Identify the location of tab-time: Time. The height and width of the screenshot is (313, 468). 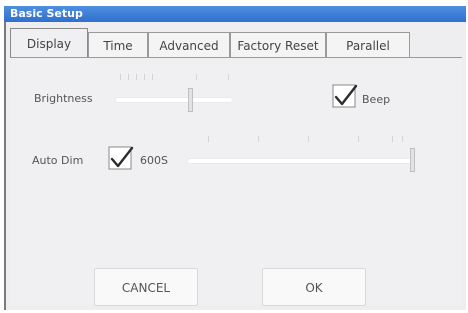
(118, 45).